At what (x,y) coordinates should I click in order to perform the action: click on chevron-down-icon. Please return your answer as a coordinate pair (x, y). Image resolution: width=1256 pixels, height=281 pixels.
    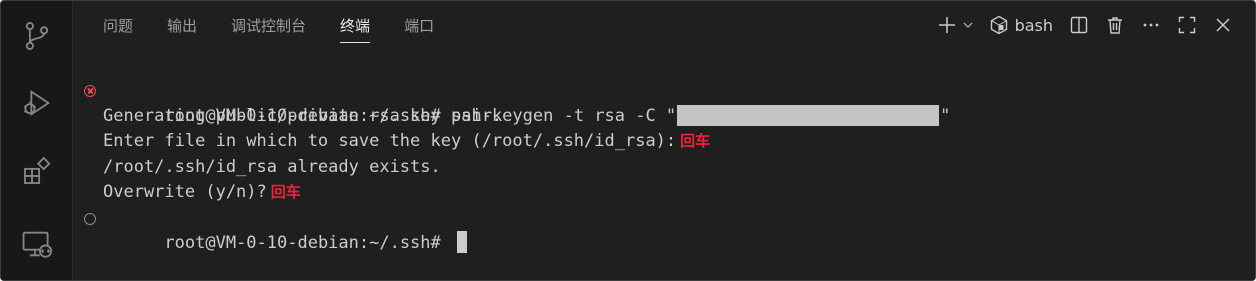
    Looking at the image, I should click on (968, 25).